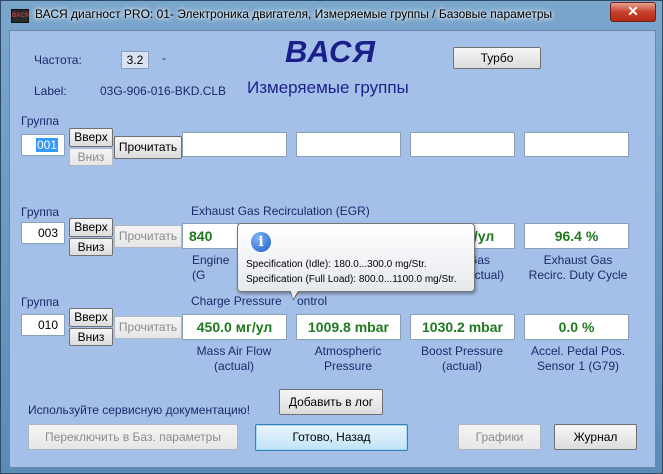 This screenshot has width=663, height=474. I want to click on group3-value-4: 0.0 %, so click(576, 327).